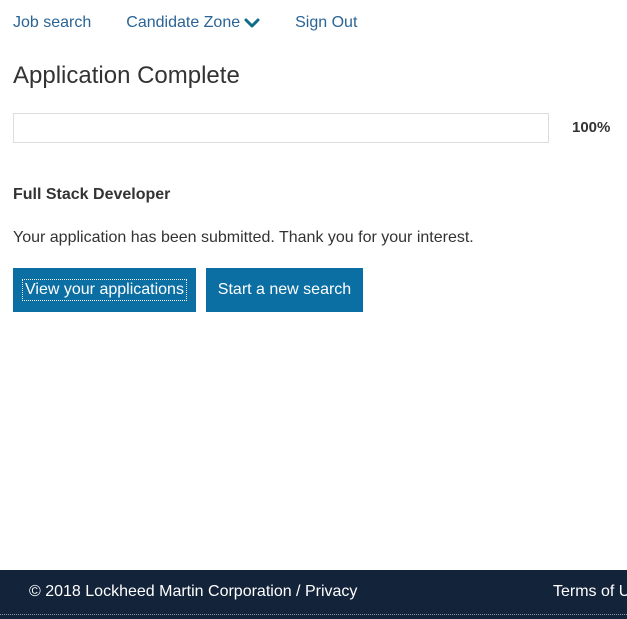  I want to click on privacy-link: Privacy, so click(331, 591).